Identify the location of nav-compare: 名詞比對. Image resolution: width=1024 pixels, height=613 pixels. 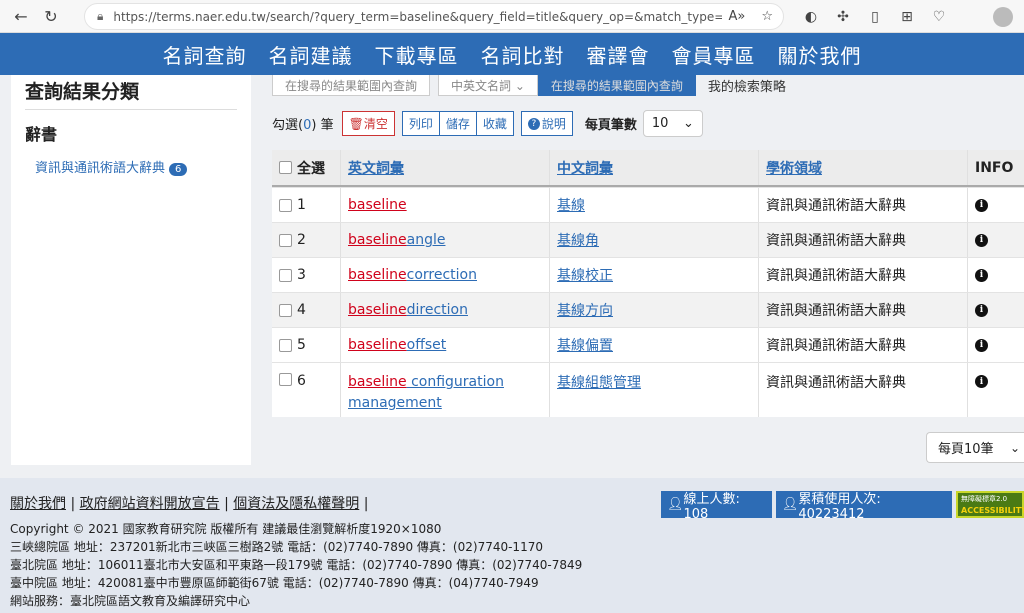
(523, 54).